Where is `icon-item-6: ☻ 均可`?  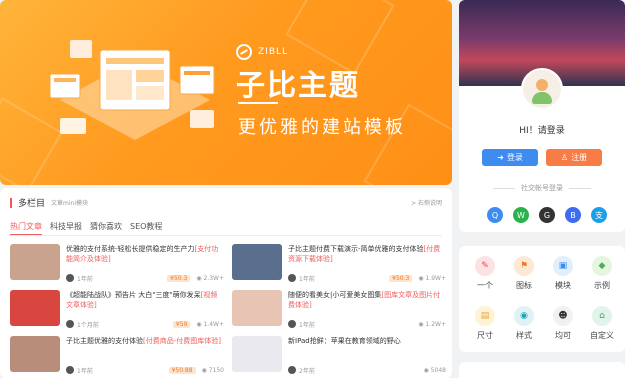 icon-item-6: ☻ 均可 is located at coordinates (563, 323).